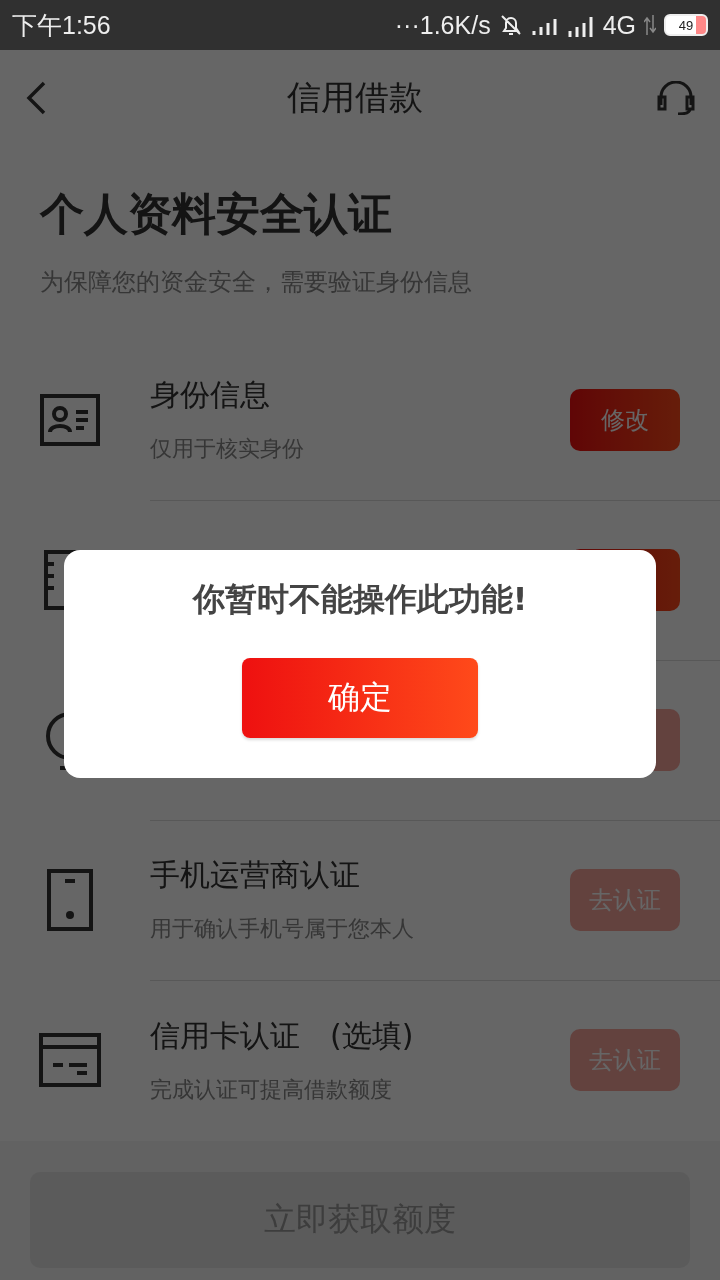 The image size is (720, 1280). Describe the element at coordinates (282, 1035) in the screenshot. I see `item-title: 信用卡认证 (选填)` at that location.